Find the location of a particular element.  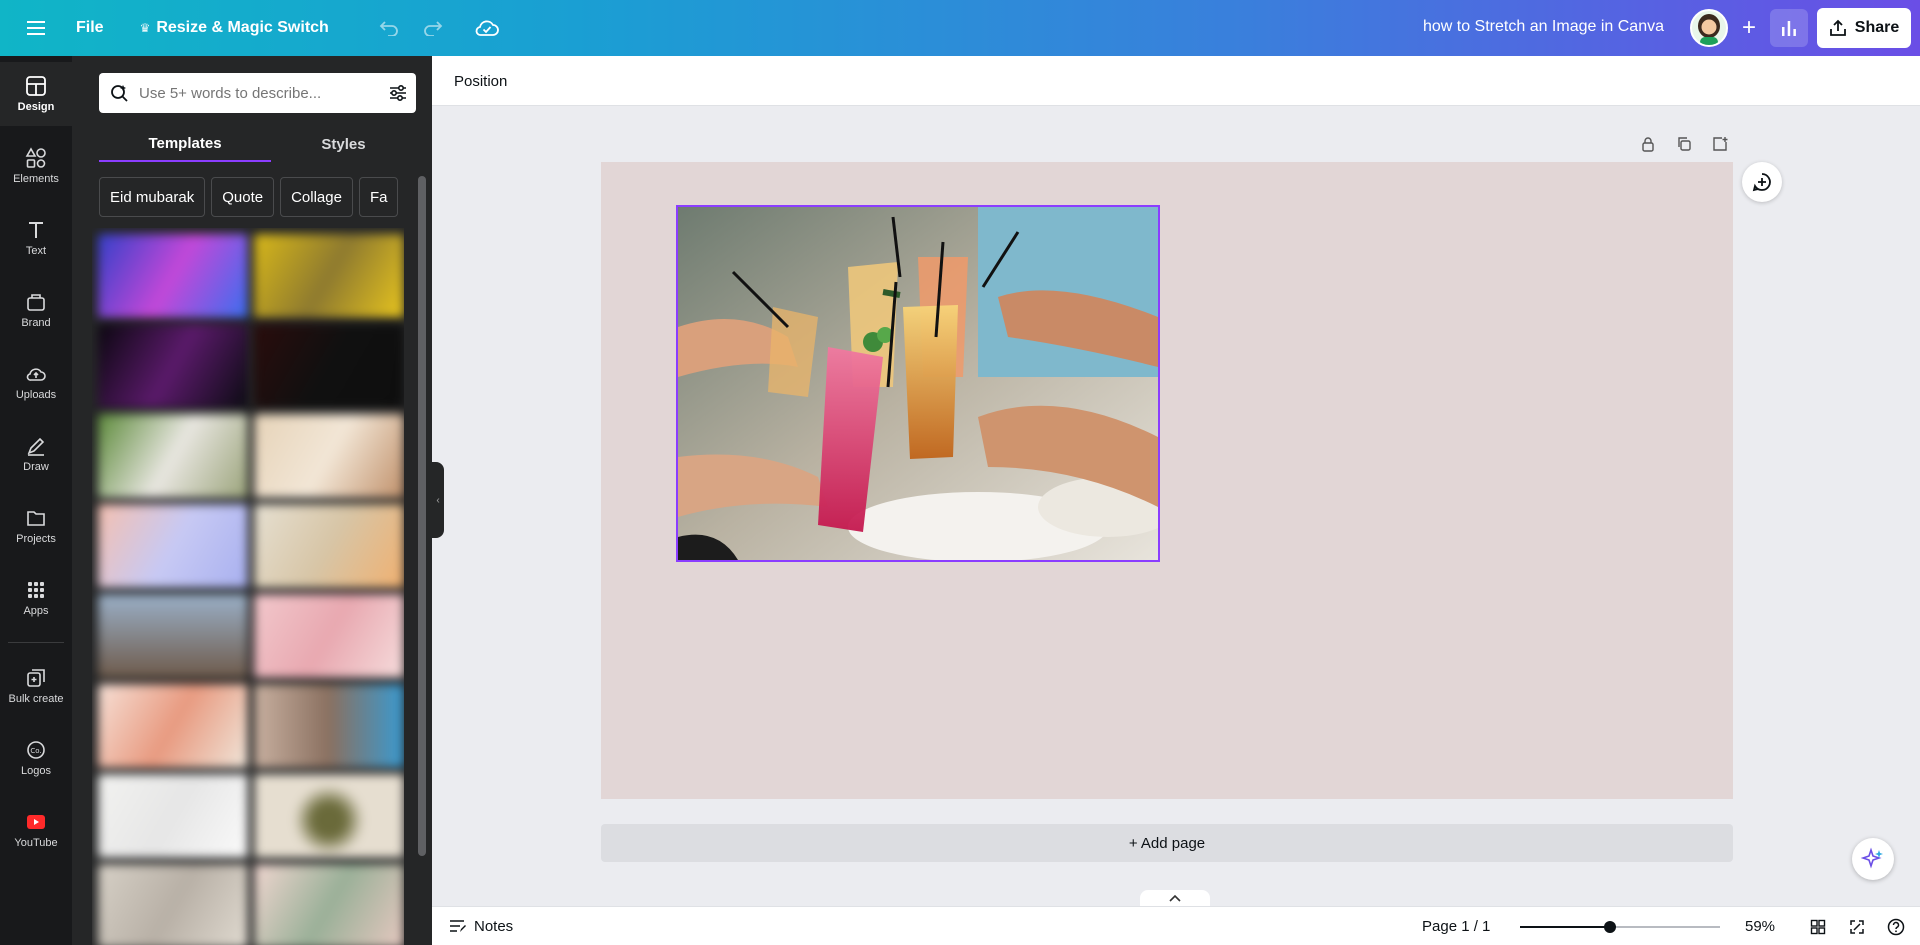

grid-view-button is located at coordinates (1818, 927).